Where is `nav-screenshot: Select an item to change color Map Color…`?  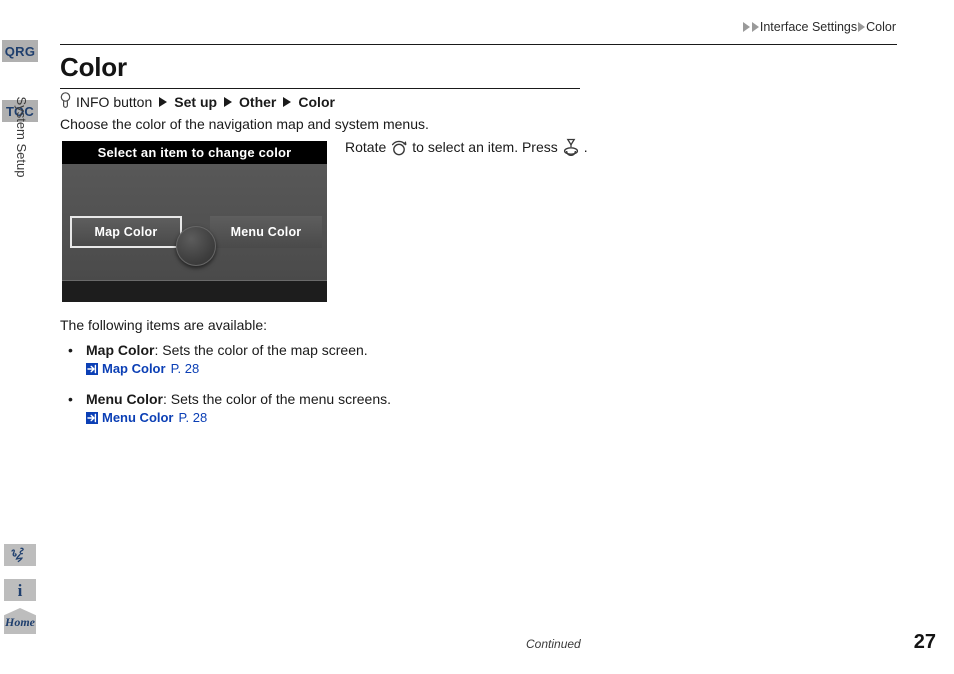 nav-screenshot: Select an item to change color Map Color… is located at coordinates (194, 221).